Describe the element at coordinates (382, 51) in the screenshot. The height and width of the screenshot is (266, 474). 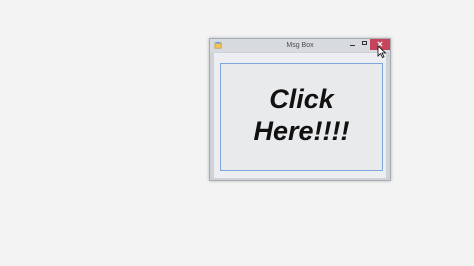
I see `mouse-cursor-icon` at that location.